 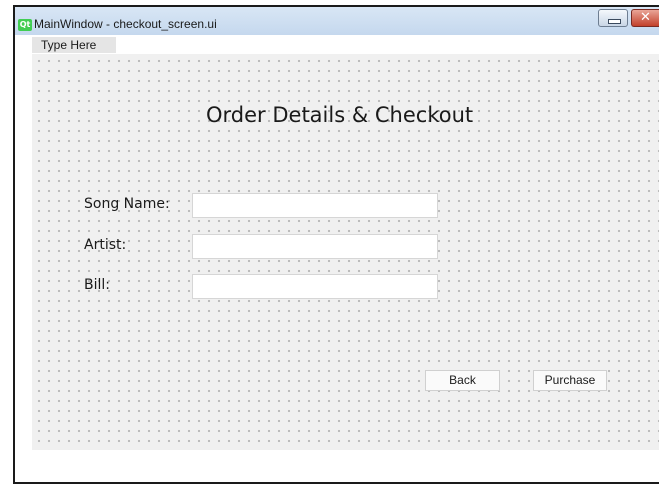 I want to click on close-button: ✕, so click(x=645, y=18).